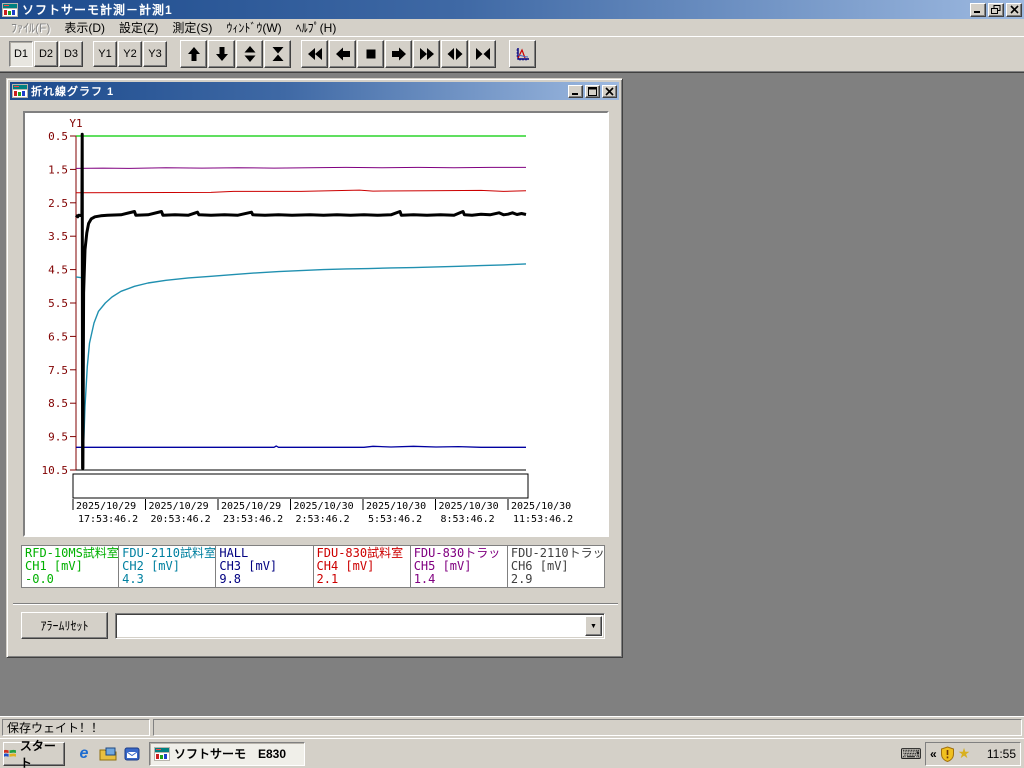  I want to click on graph-minimize-button, so click(575, 91).